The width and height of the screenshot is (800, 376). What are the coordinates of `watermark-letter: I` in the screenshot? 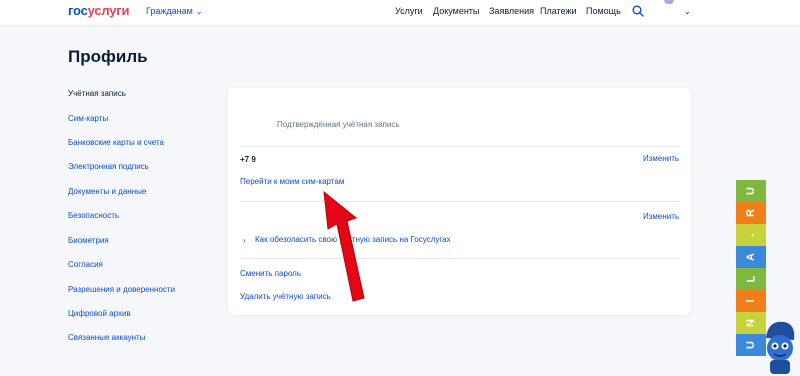 It's located at (751, 301).